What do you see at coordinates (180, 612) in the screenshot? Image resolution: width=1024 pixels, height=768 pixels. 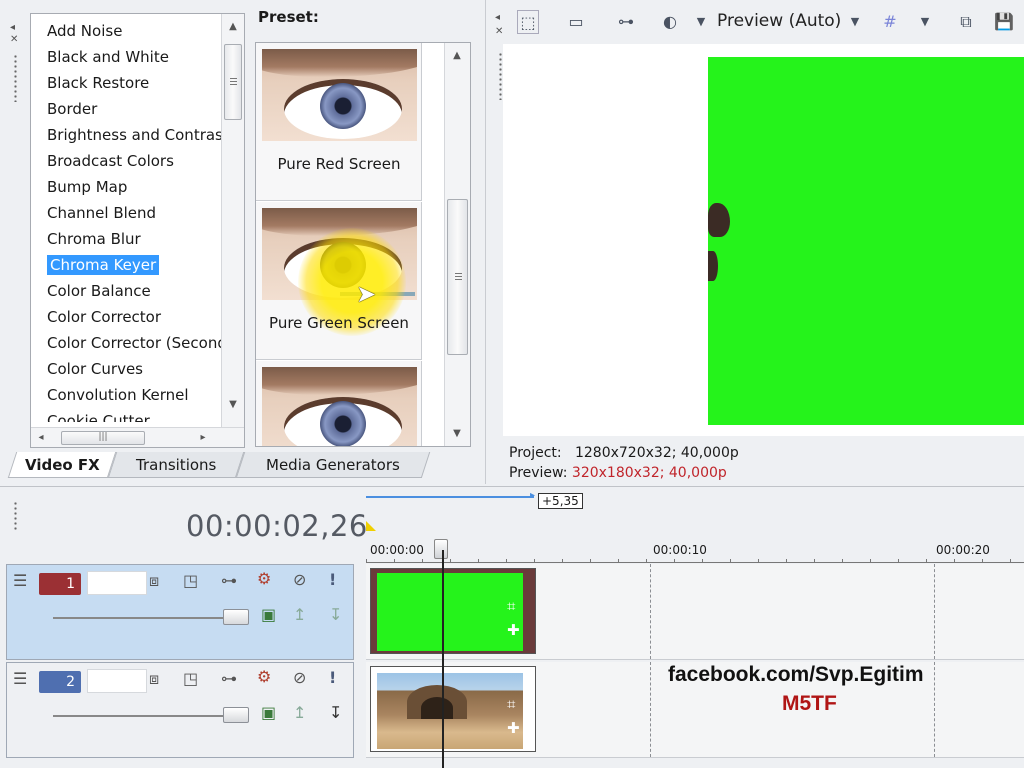 I see `track-header-1: ☰ 1 ⧈ ◳ ⊶ ⚙ ⊘ ! ▣ ↥ ↧` at bounding box center [180, 612].